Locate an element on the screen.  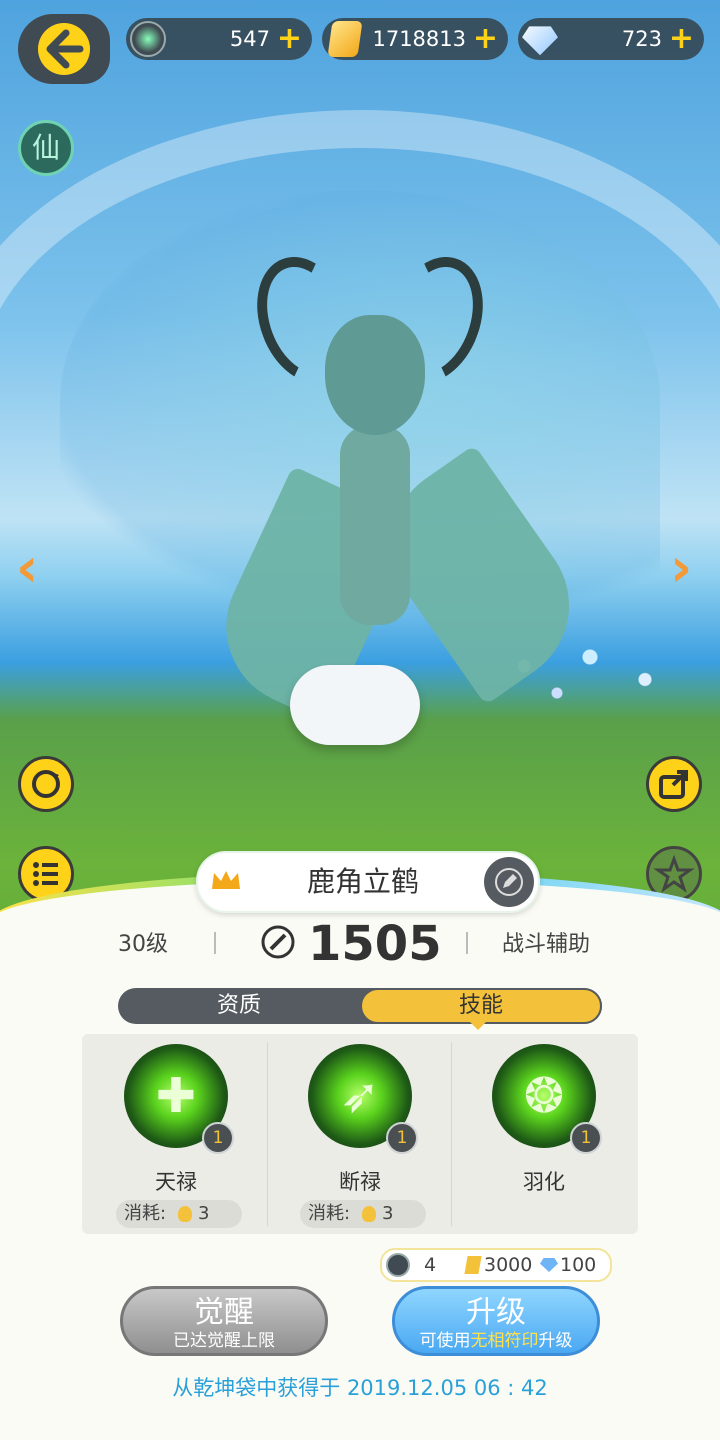
pet-level: 30级 is located at coordinates (143, 944).